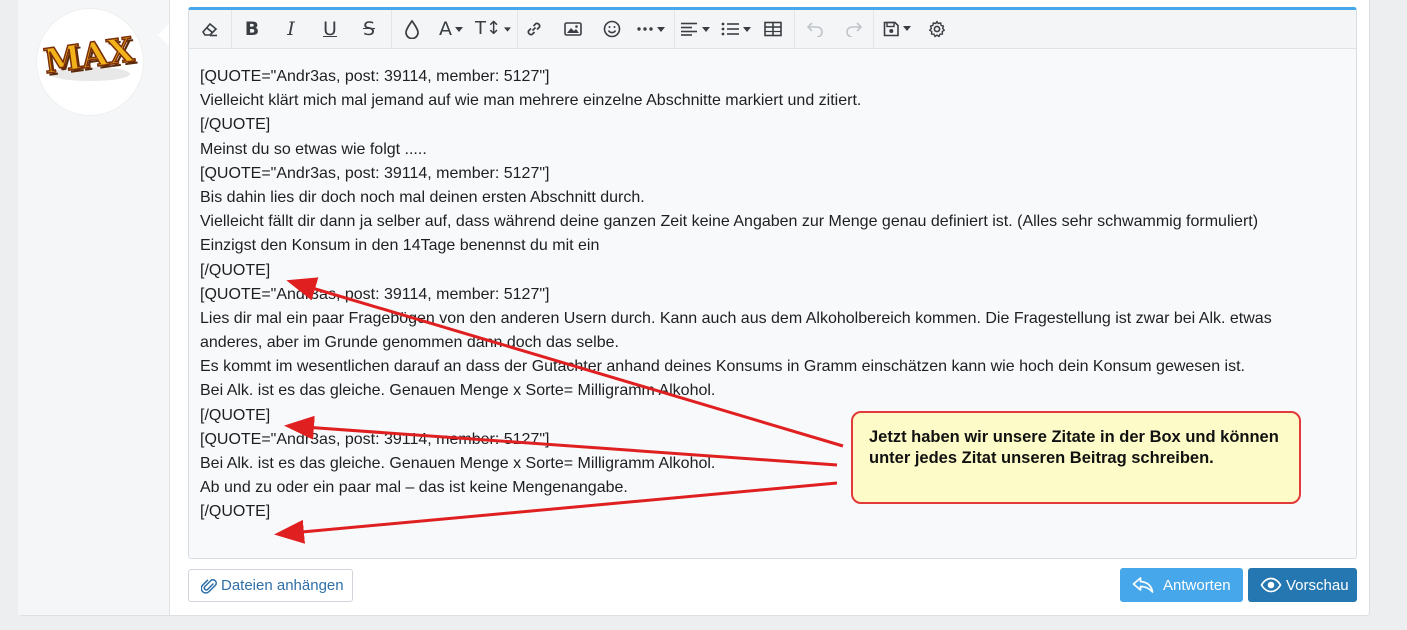  Describe the element at coordinates (282, 585) in the screenshot. I see `attach-files-label: Dateien anhängen` at that location.